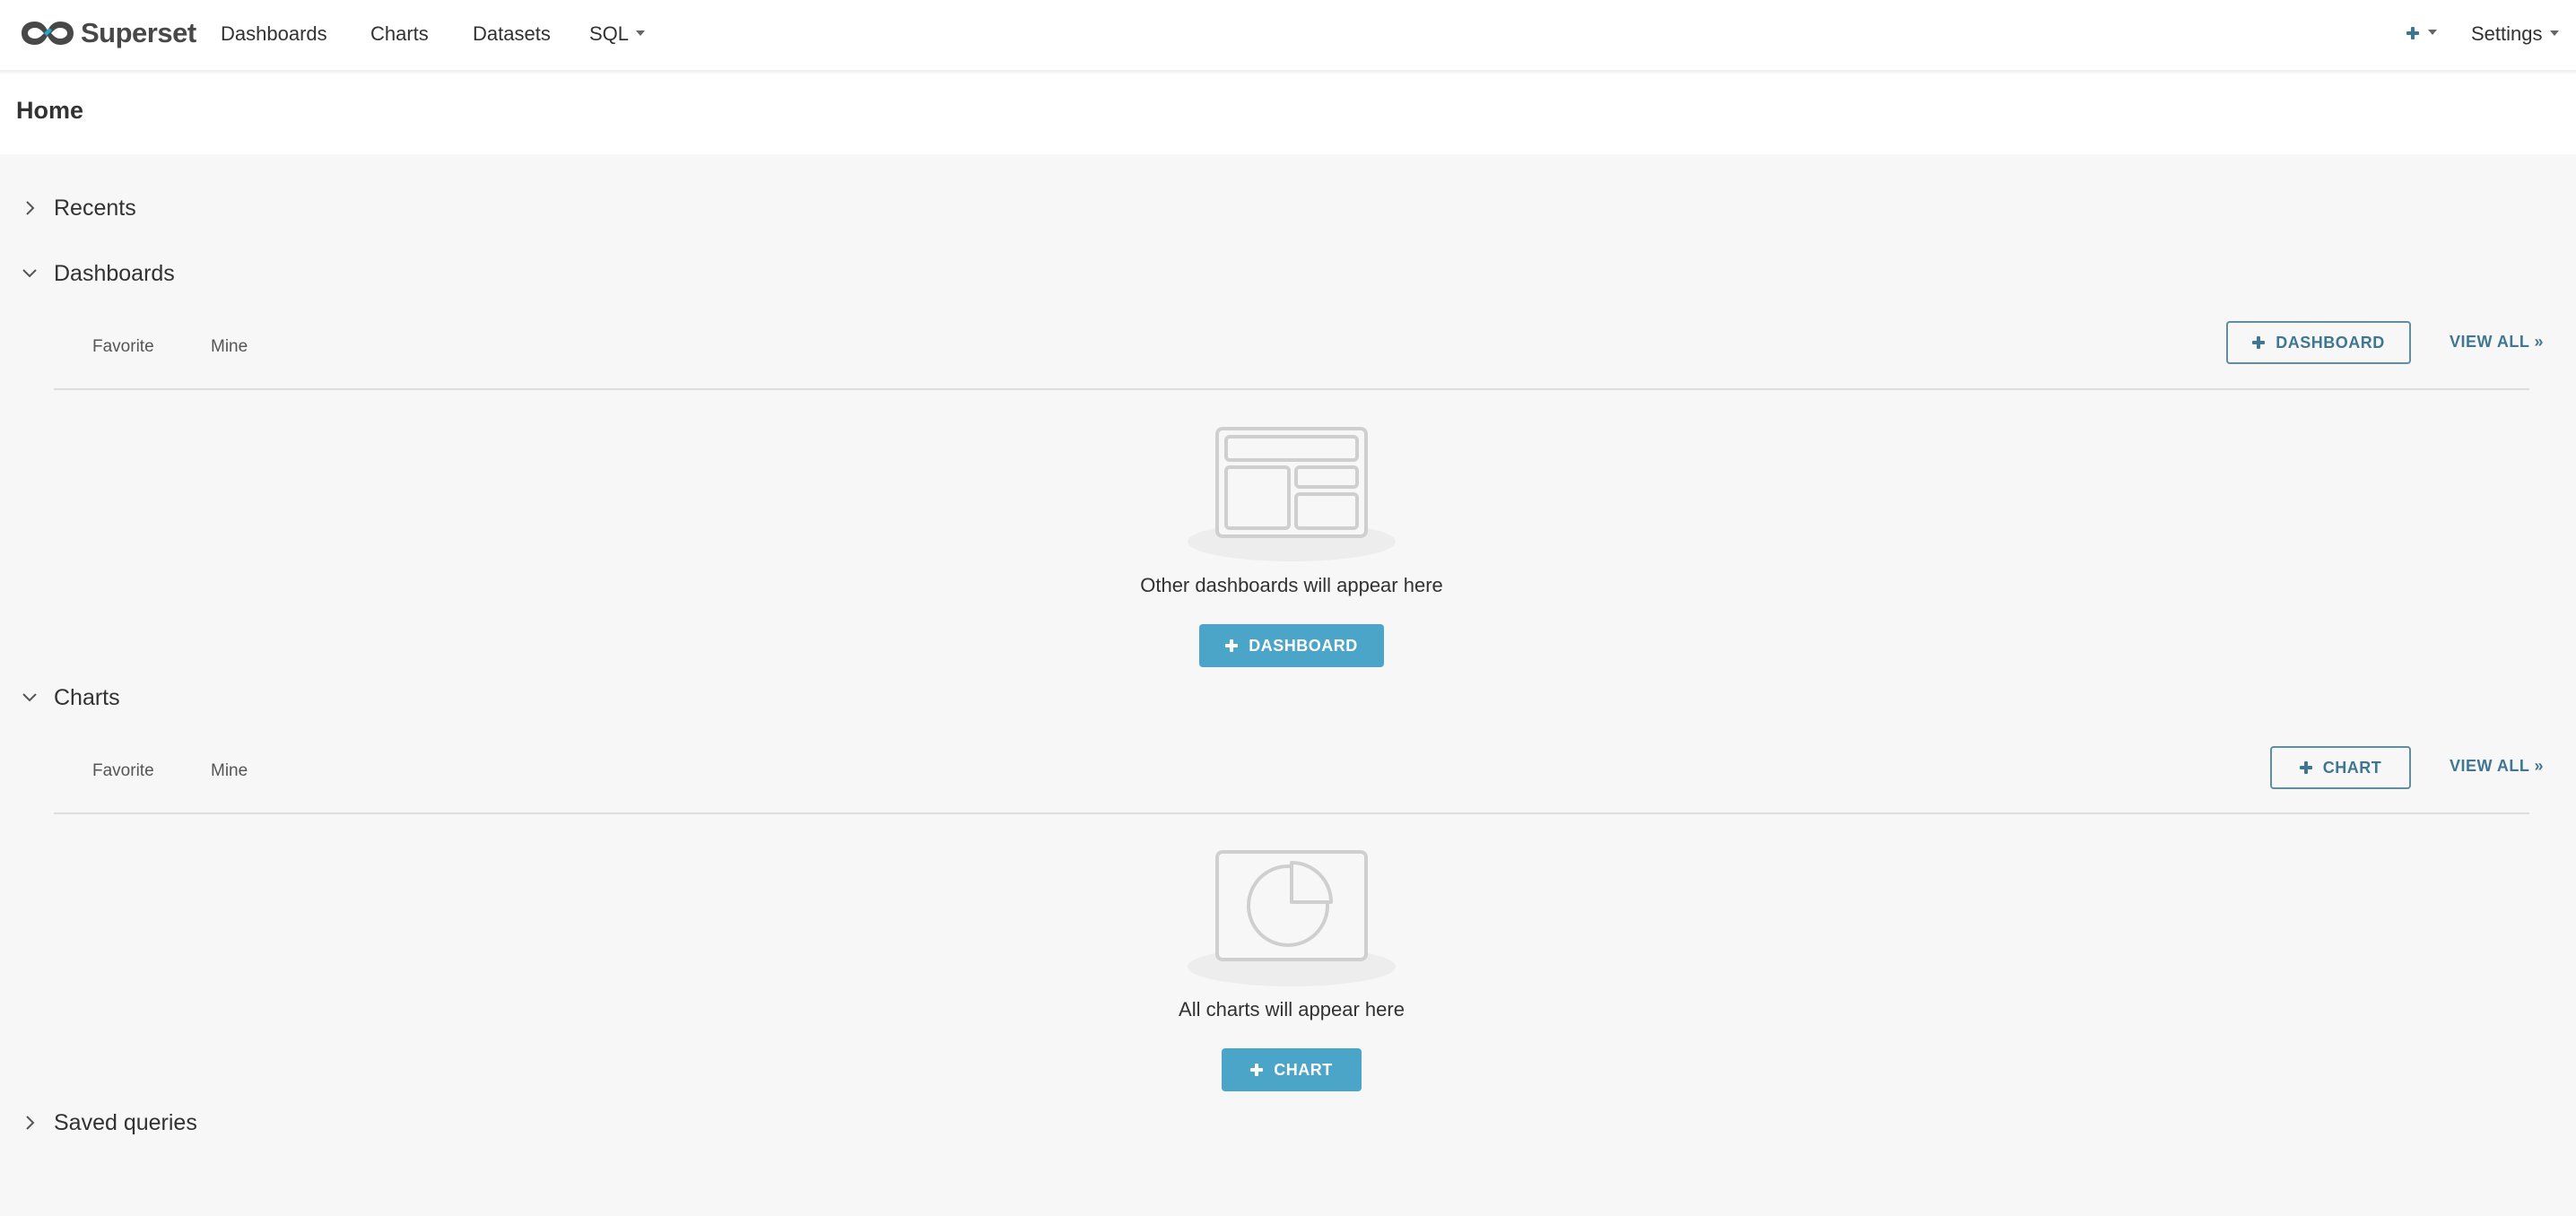 The image size is (2576, 1216). I want to click on section-title: Charts, so click(87, 697).